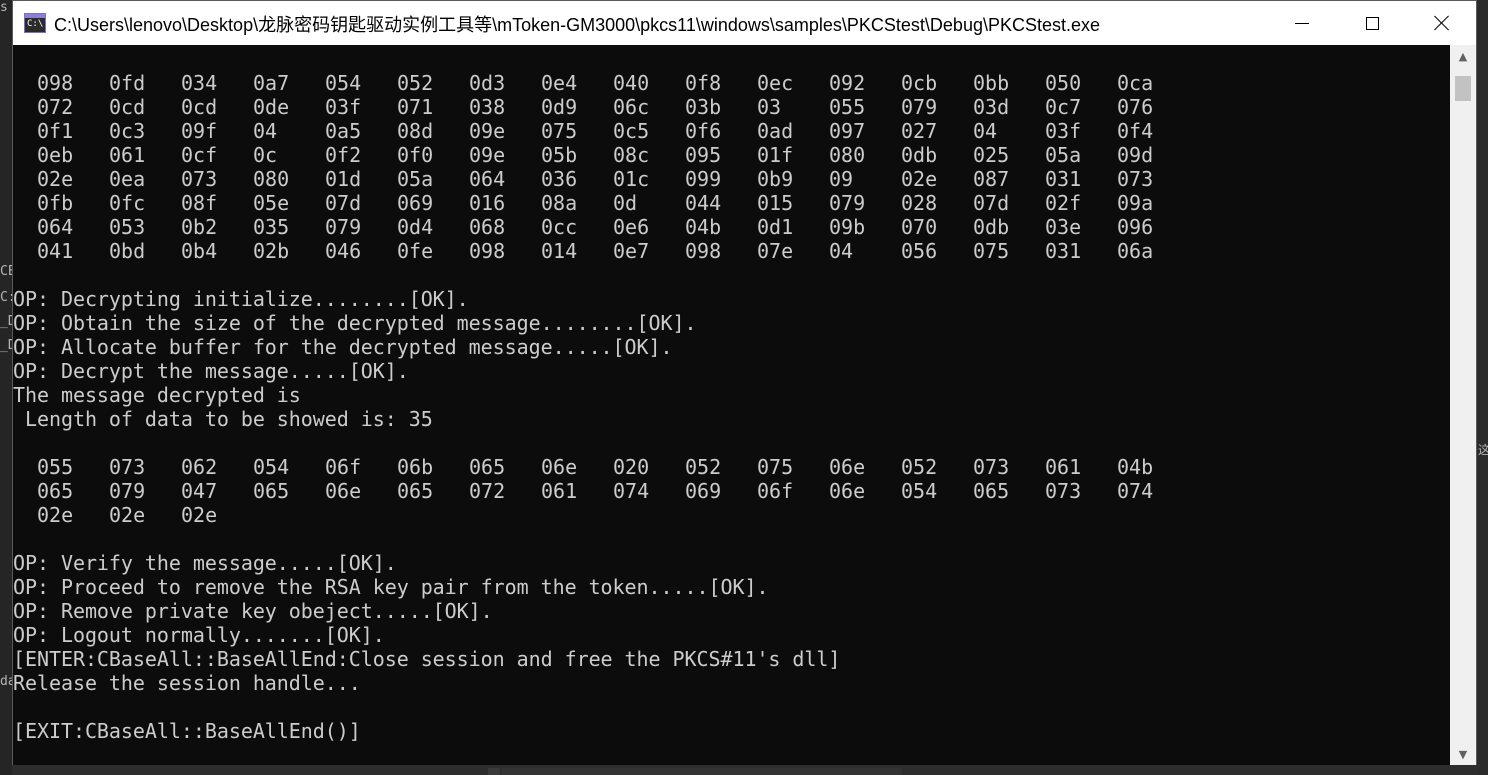  I want to click on hex-value: 0b4, so click(199, 251).